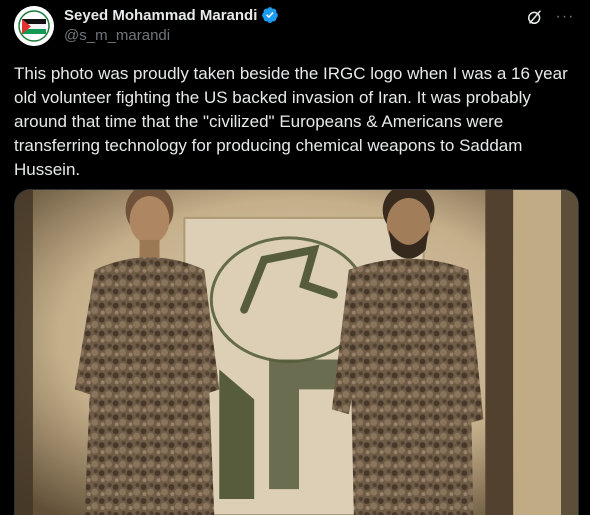 The image size is (590, 515). Describe the element at coordinates (550, 17) in the screenshot. I see `tweet-top-actions: ···` at that location.